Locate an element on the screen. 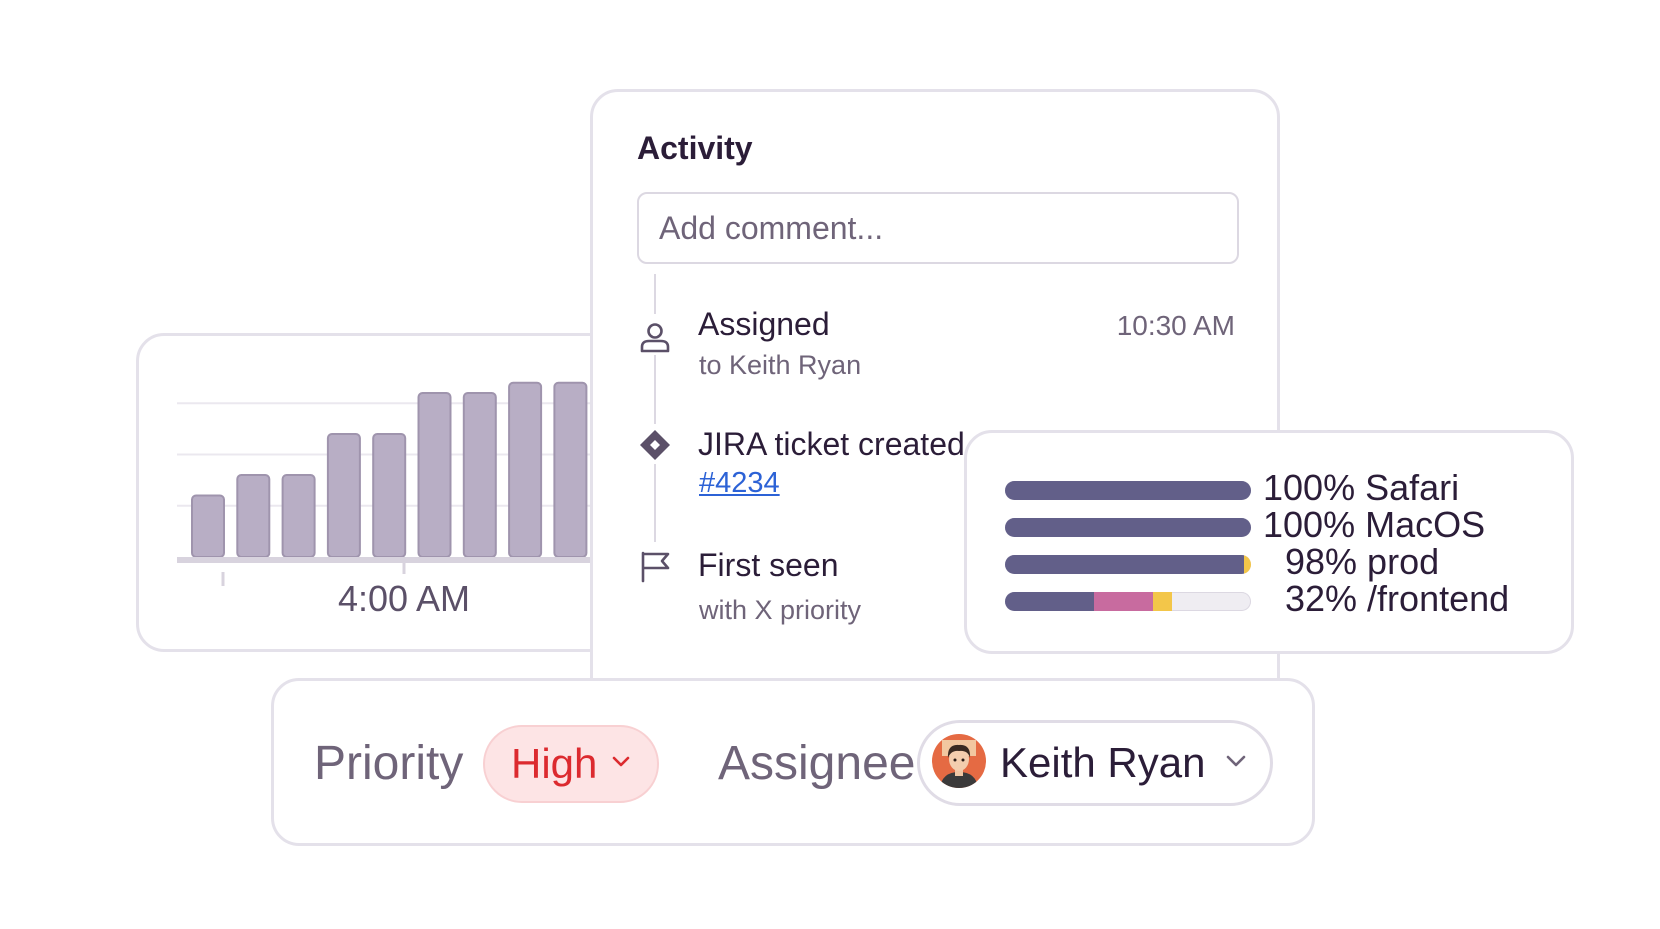 The height and width of the screenshot is (929, 1660). priority-value: High is located at coordinates (554, 763).